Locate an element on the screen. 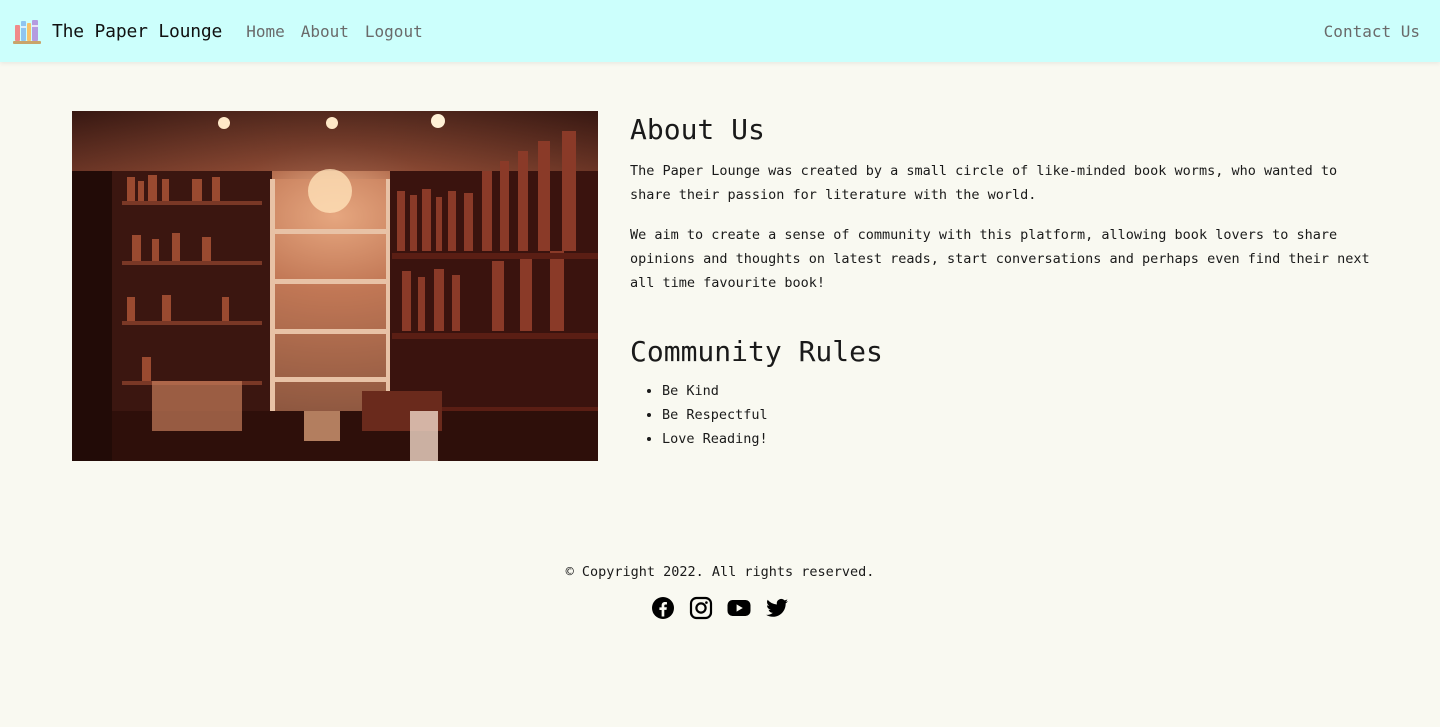 Image resolution: width=1440 pixels, height=727 pixels. nav-right: Contact Us is located at coordinates (1376, 31).